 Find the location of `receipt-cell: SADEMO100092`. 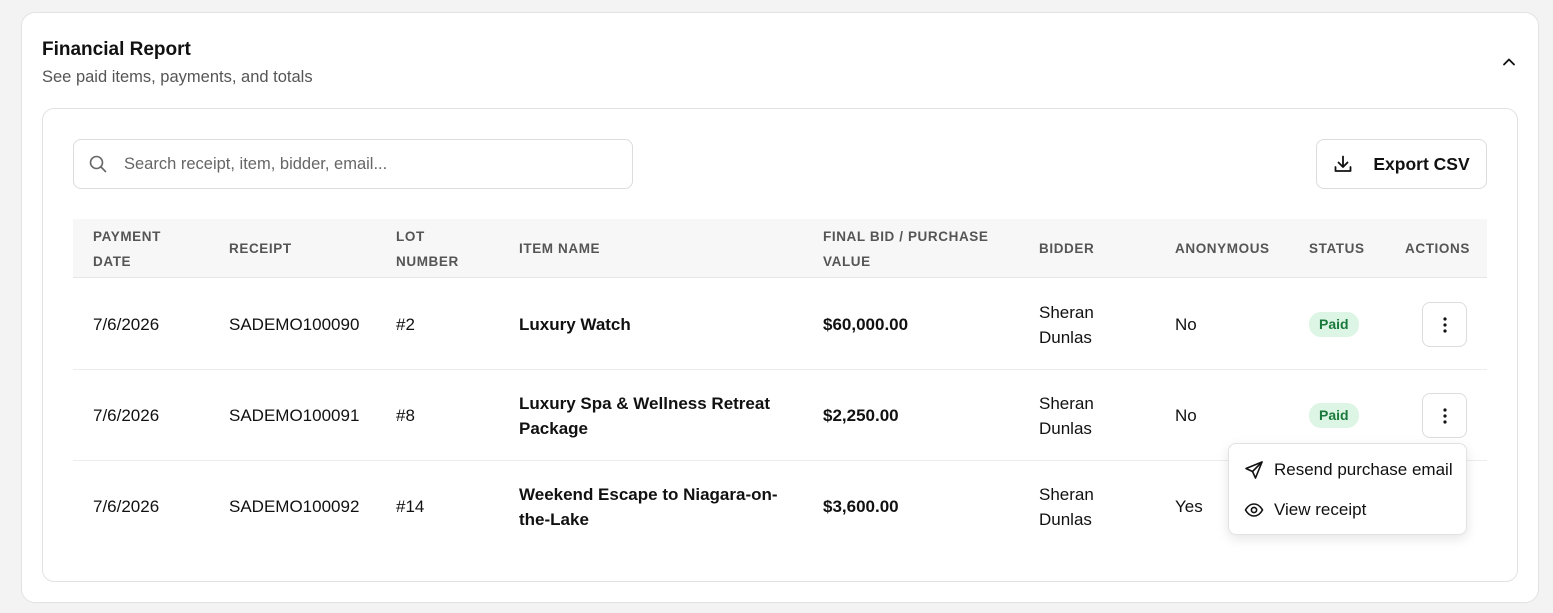

receipt-cell: SADEMO100092 is located at coordinates (294, 506).